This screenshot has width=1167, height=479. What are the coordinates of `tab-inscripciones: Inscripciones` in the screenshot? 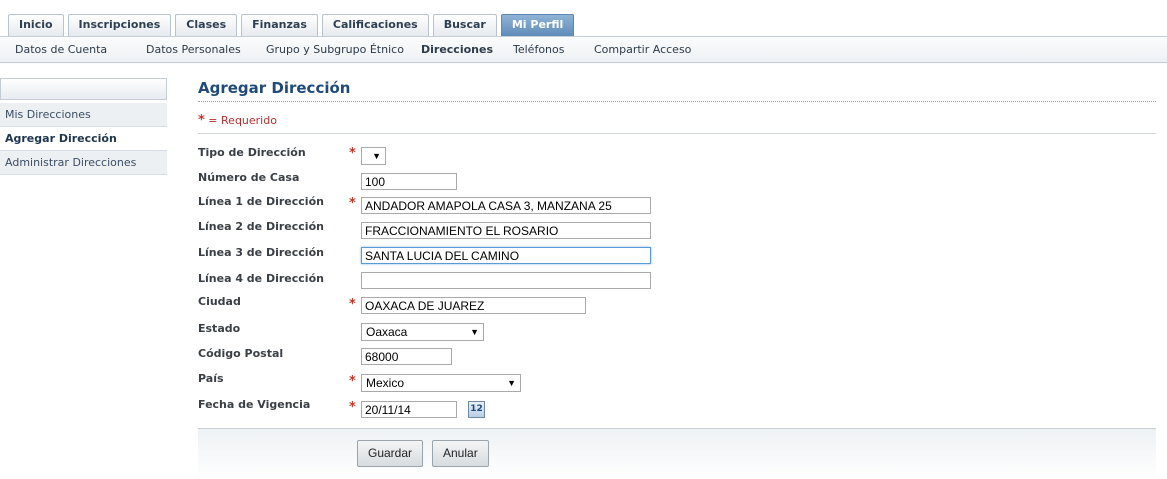 It's located at (119, 25).